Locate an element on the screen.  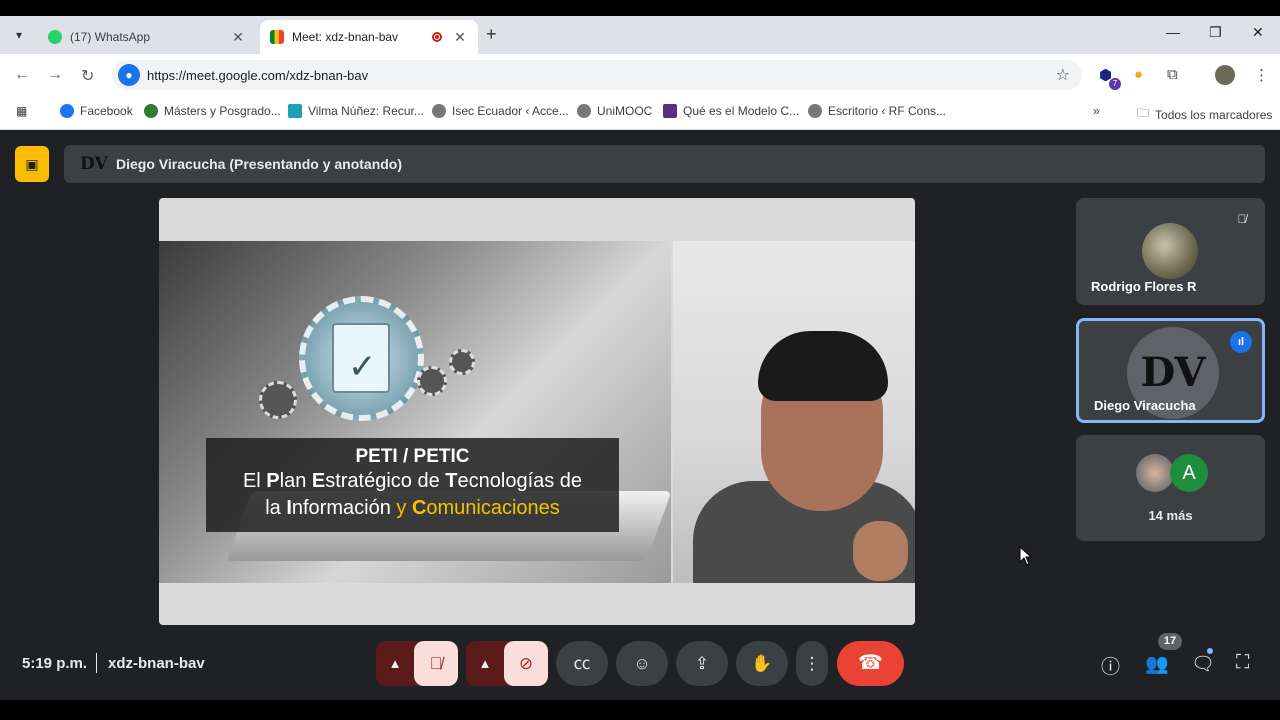
emoji-button: ☺ is located at coordinates (642, 663).